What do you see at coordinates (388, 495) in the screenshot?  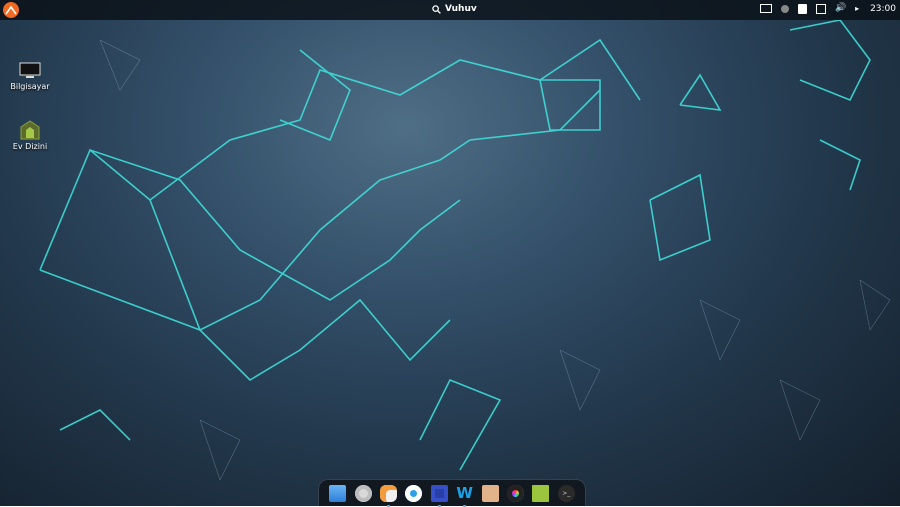 I see `dock-control-center` at bounding box center [388, 495].